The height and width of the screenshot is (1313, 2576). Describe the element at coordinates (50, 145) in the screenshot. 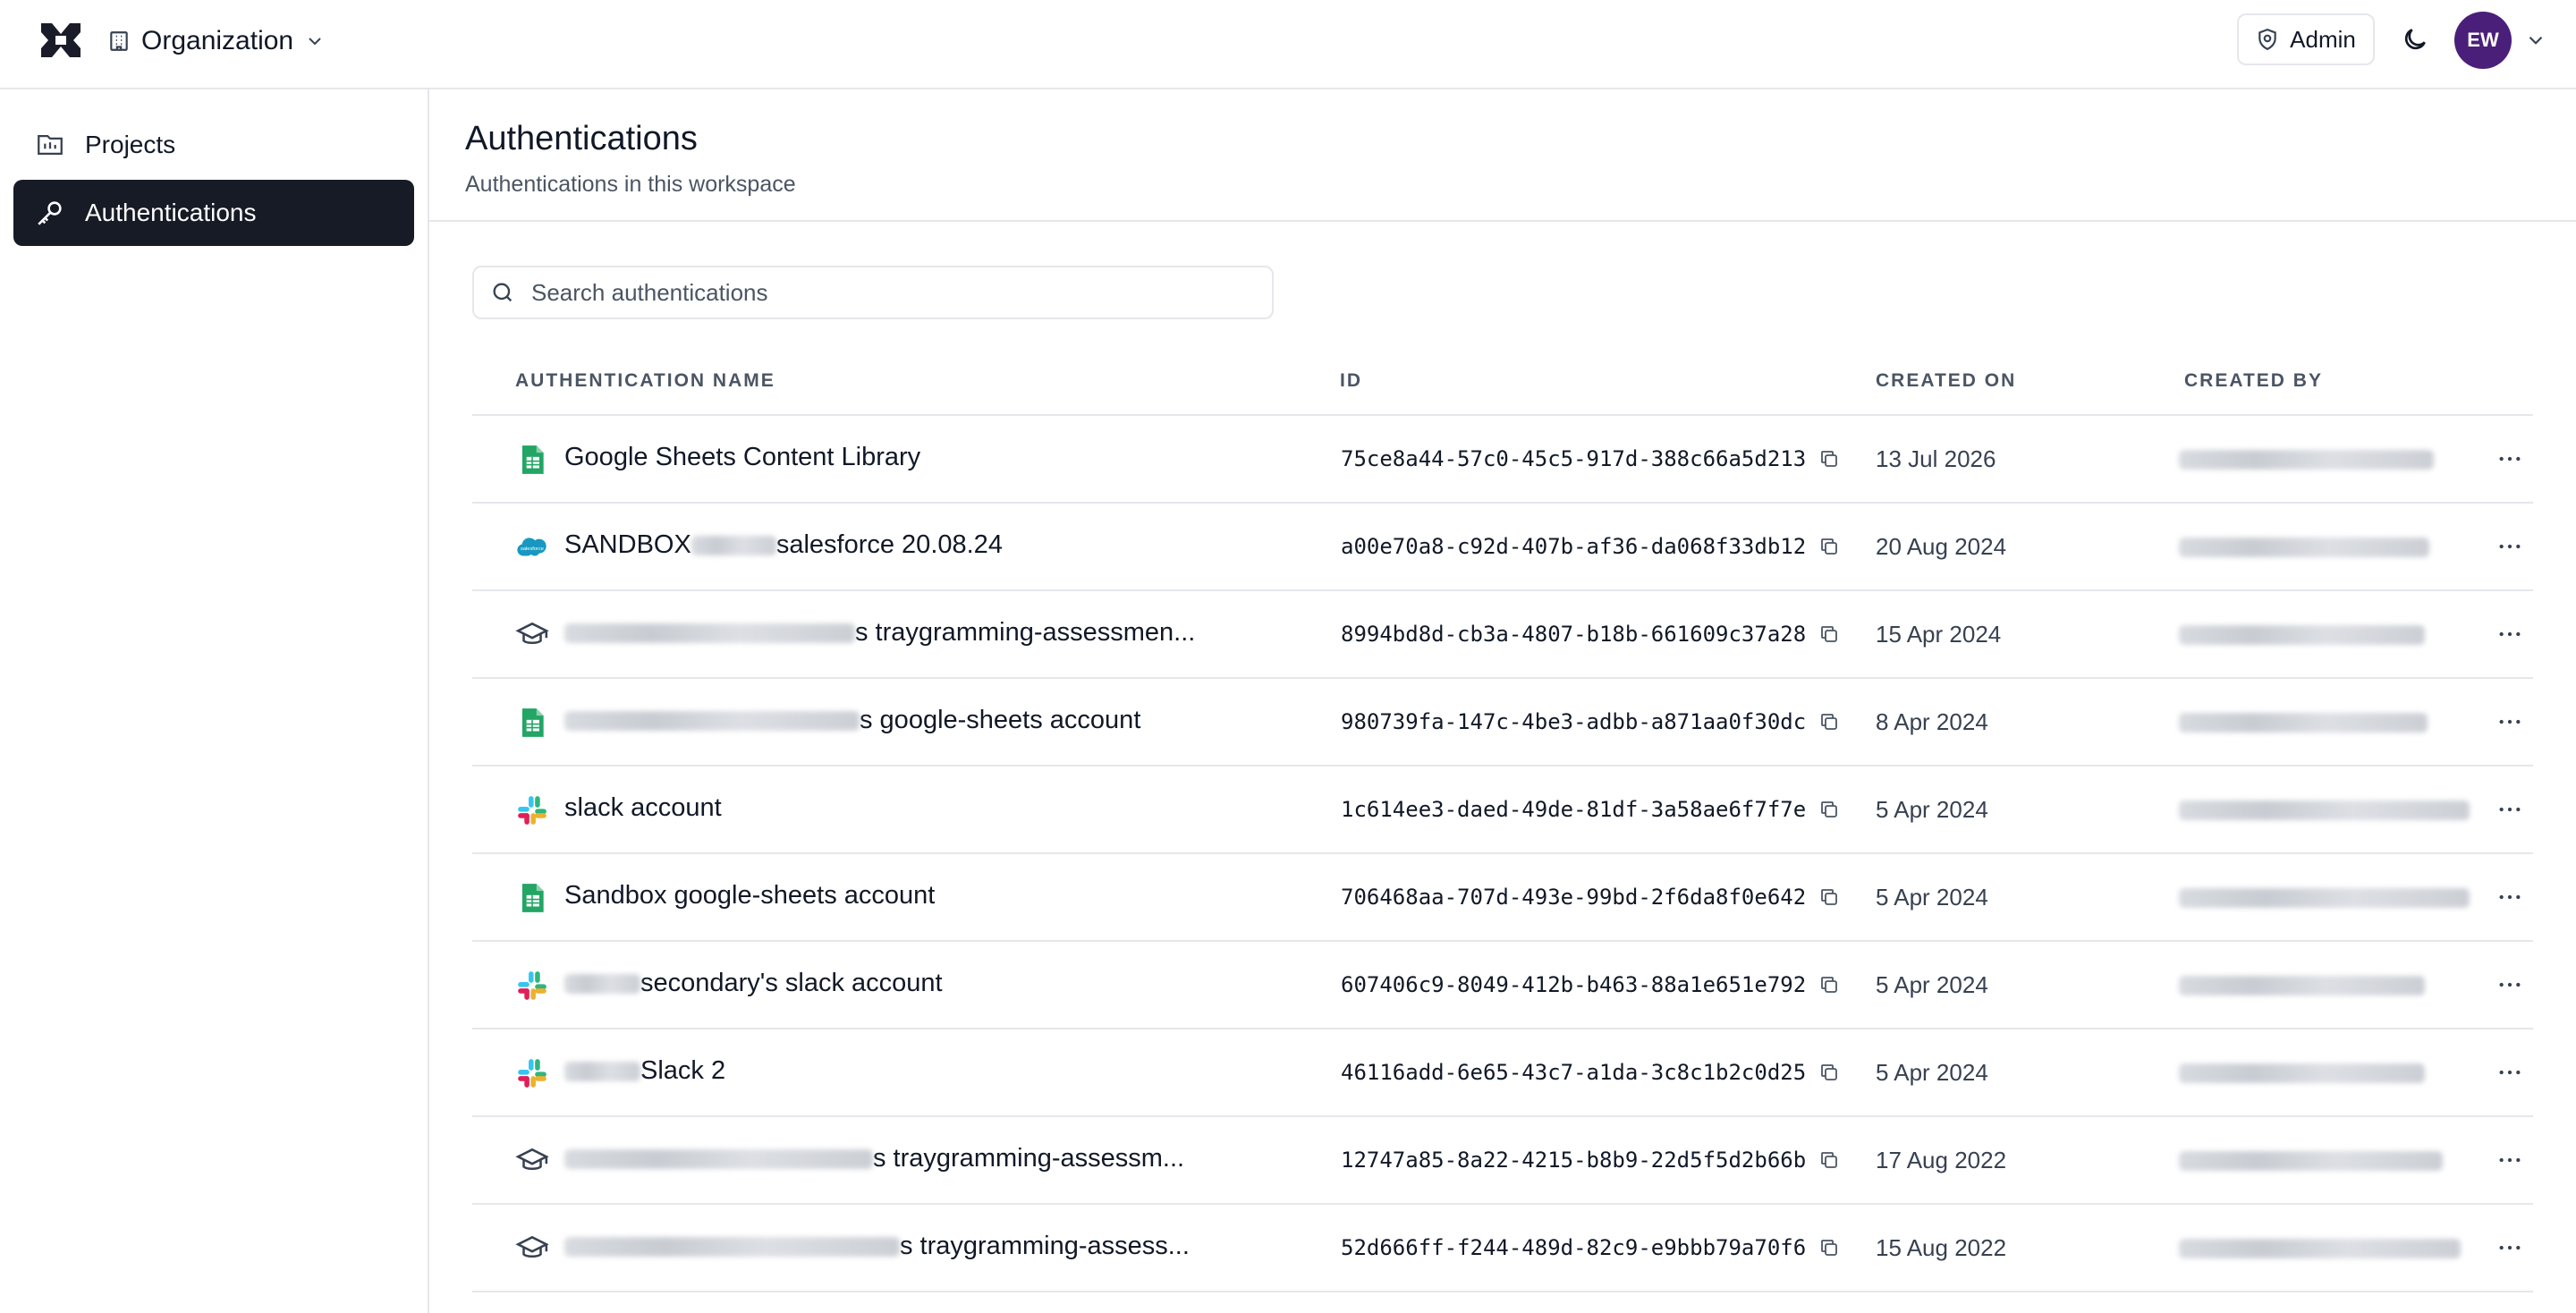

I see `projects-board-icon` at that location.